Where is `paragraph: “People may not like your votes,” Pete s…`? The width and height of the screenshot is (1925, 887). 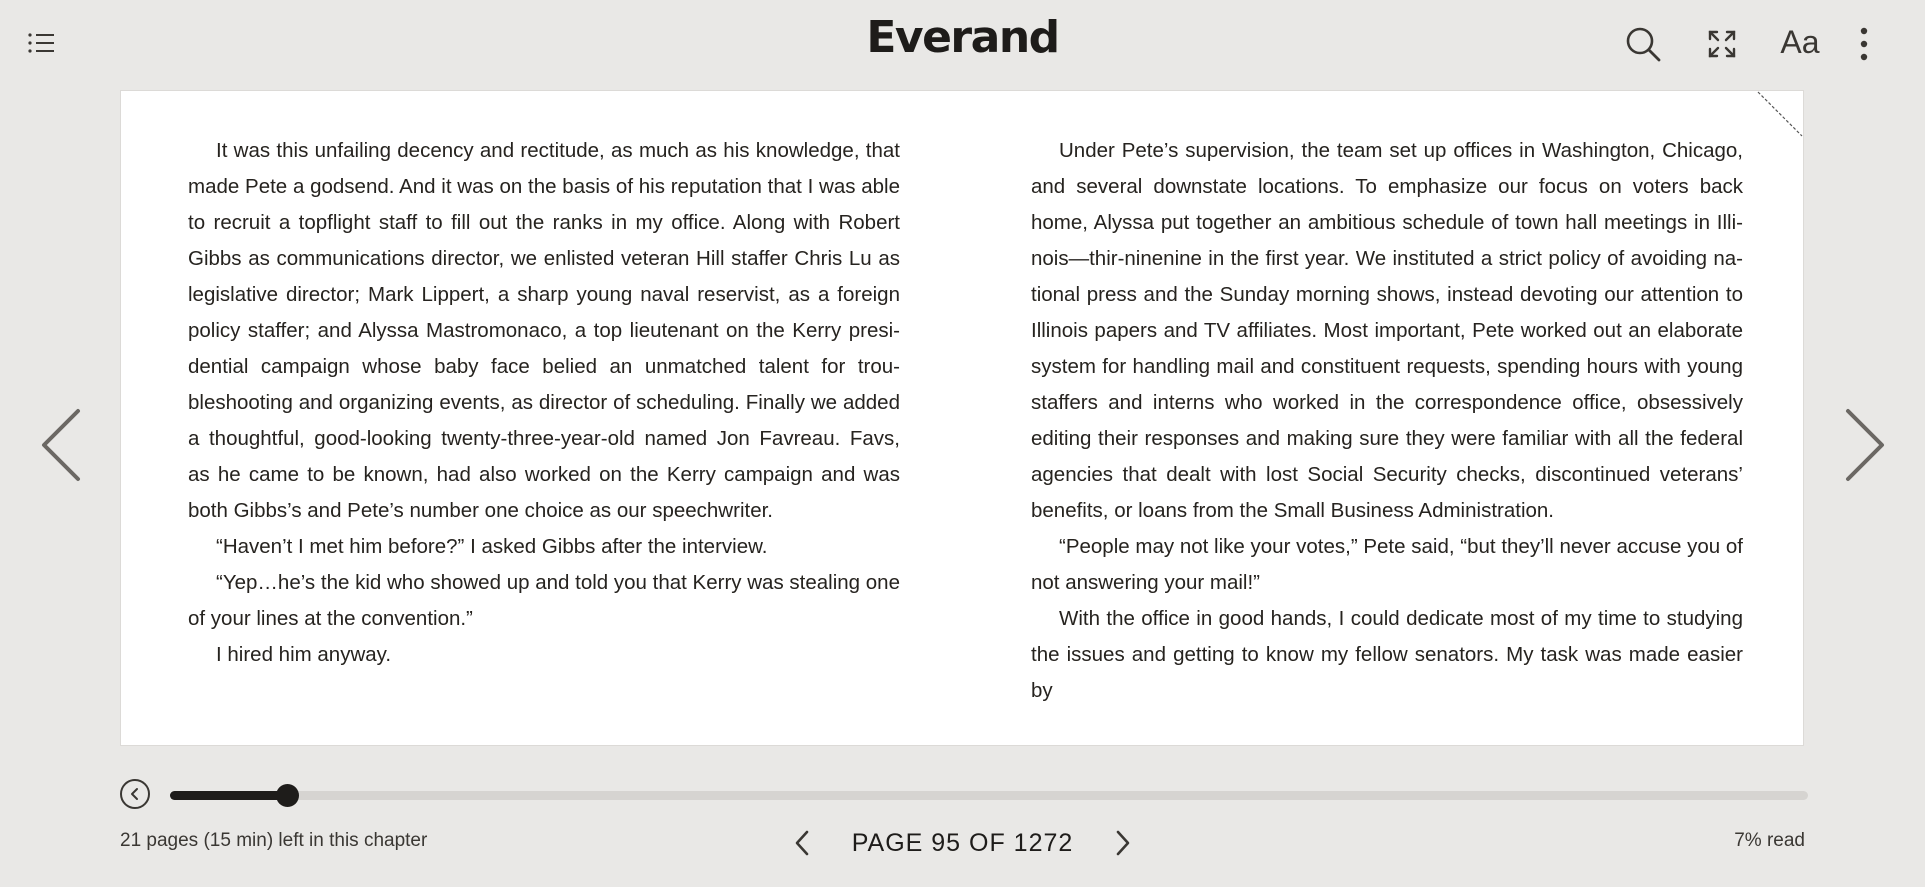
paragraph: “People may not like your votes,” Pete s… is located at coordinates (1387, 564).